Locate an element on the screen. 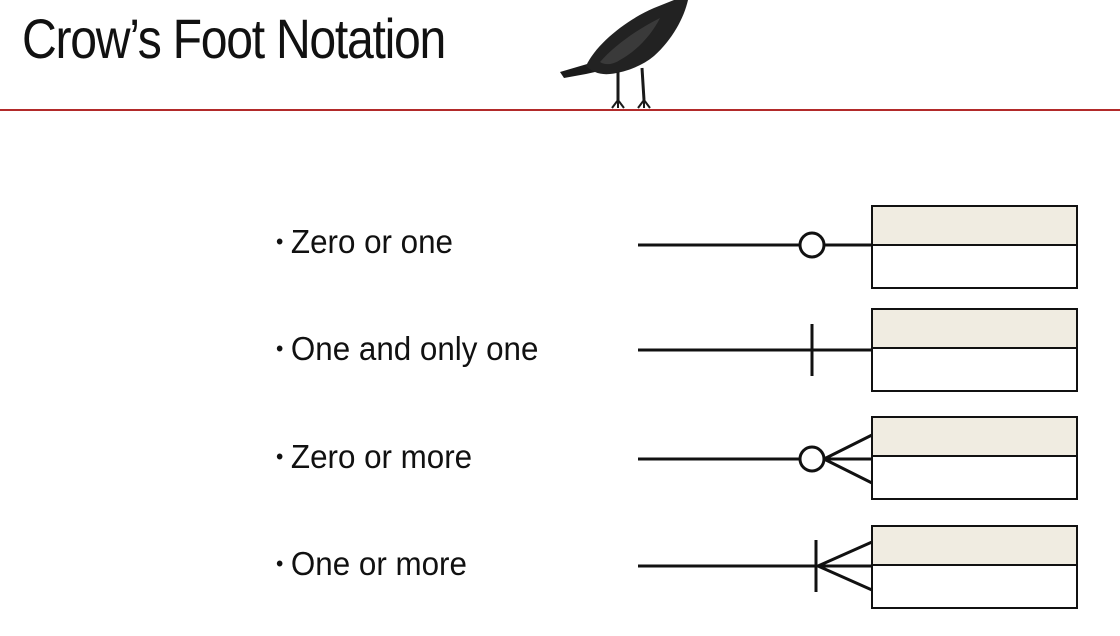  crow-icon is located at coordinates (624, 54).